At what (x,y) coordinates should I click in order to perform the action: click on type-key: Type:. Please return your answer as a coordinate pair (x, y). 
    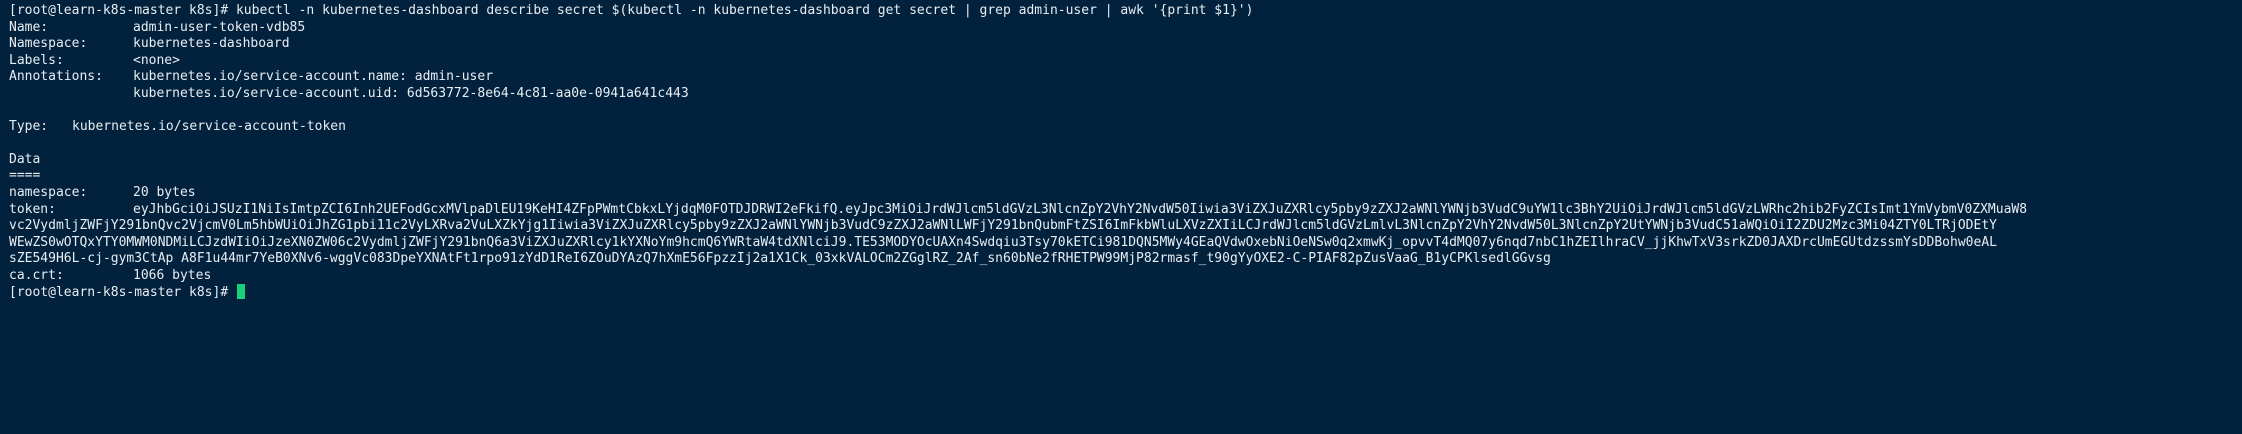
    Looking at the image, I should click on (29, 126).